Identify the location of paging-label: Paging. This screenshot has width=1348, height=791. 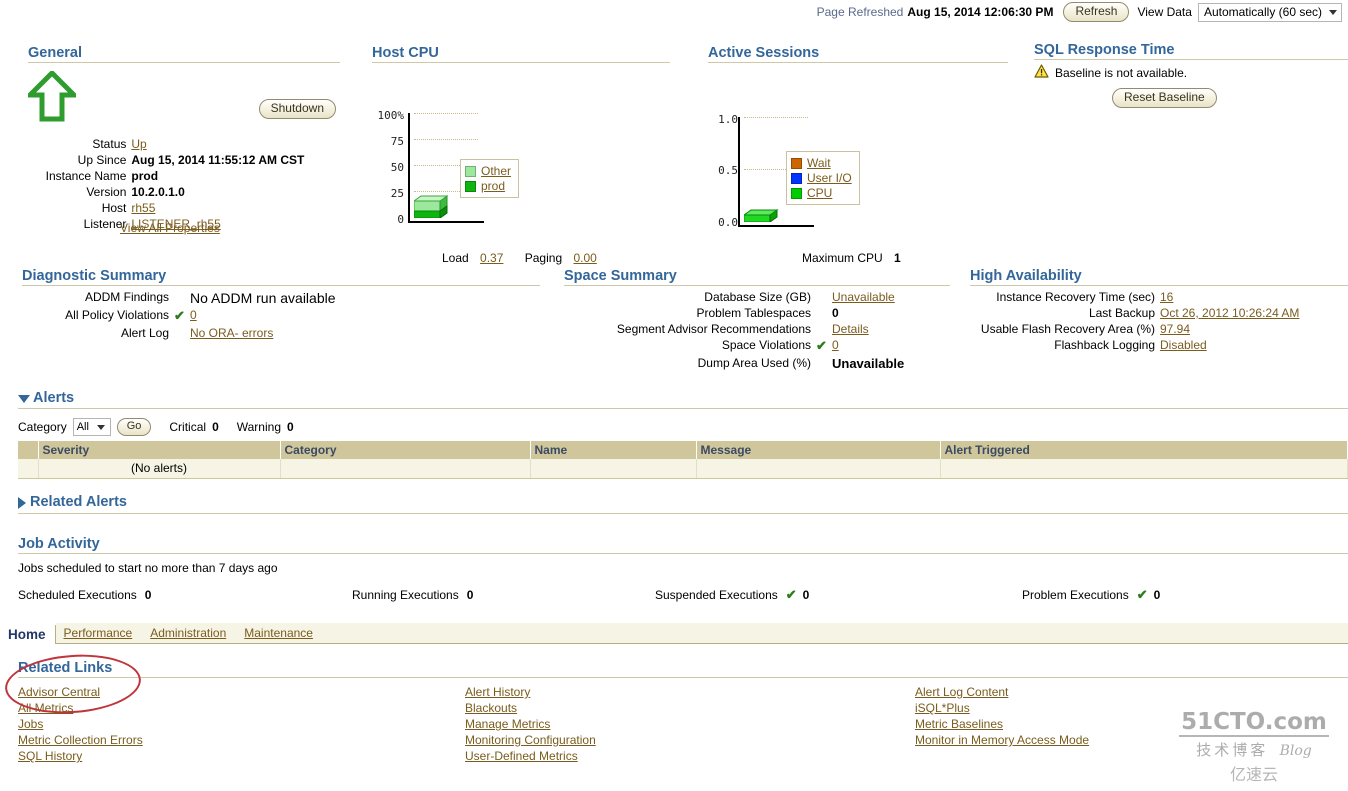
(543, 258).